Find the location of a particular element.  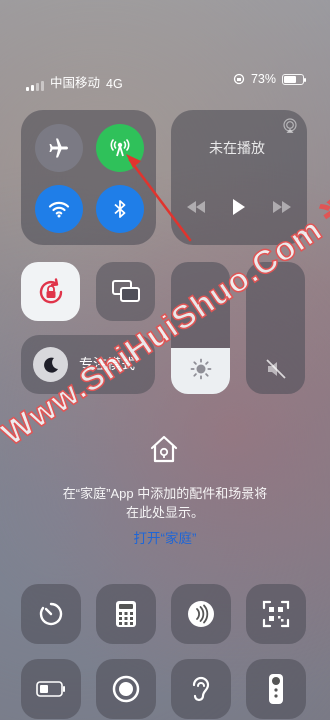

volume-slider is located at coordinates (275, 328).